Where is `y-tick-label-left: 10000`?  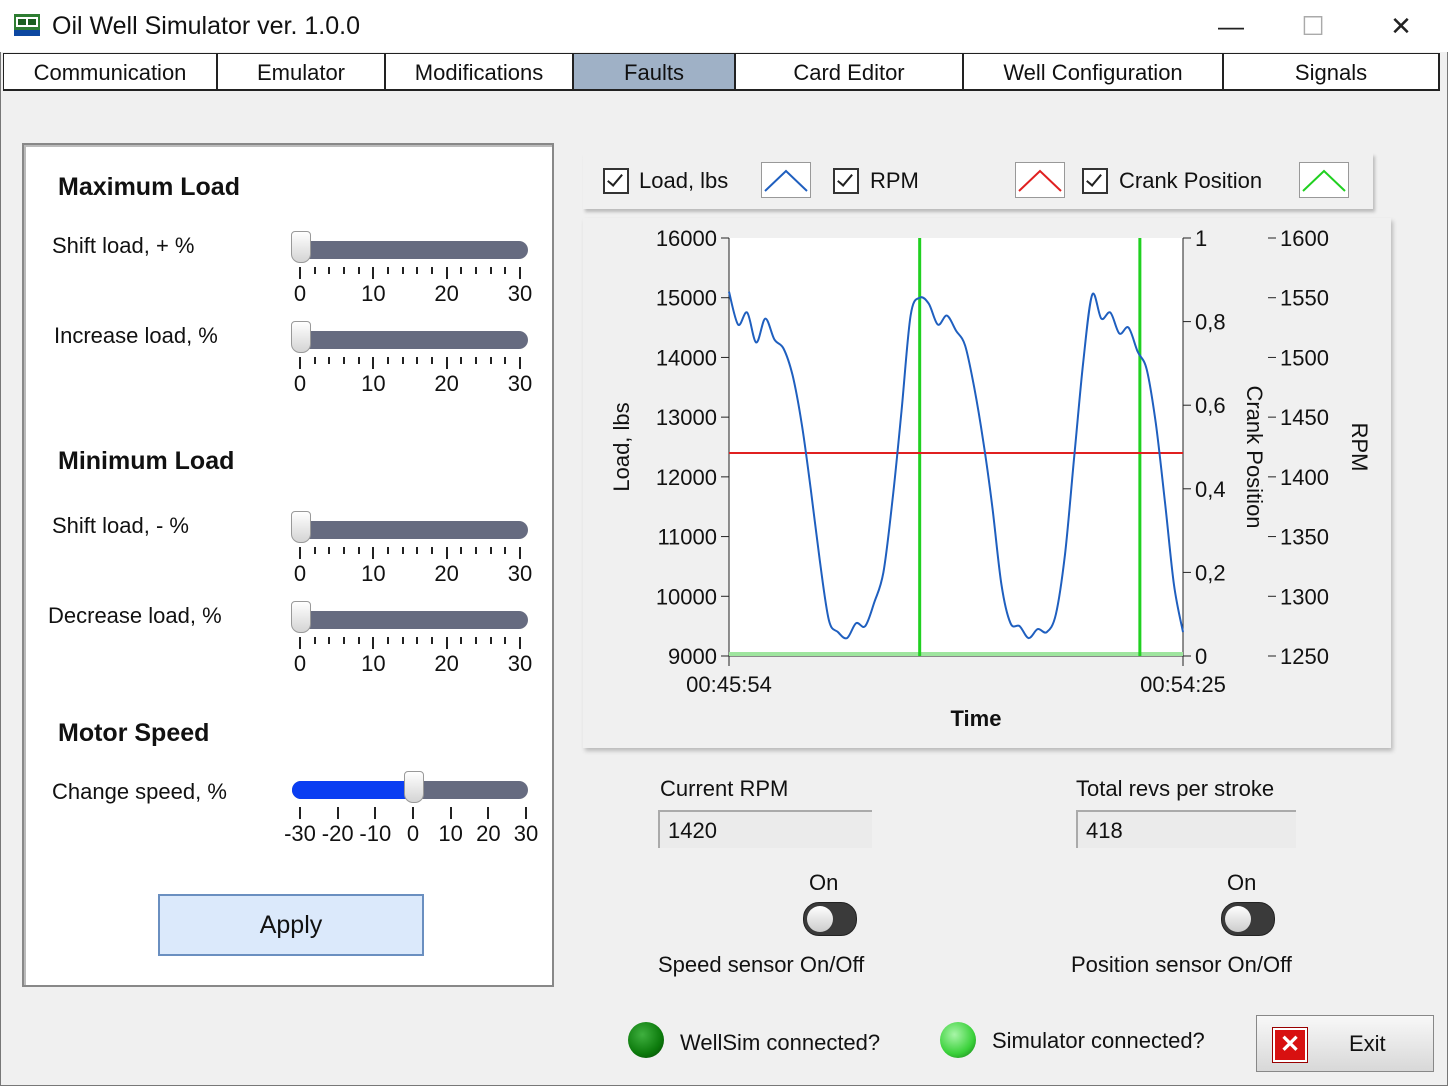 y-tick-label-left: 10000 is located at coordinates (686, 596).